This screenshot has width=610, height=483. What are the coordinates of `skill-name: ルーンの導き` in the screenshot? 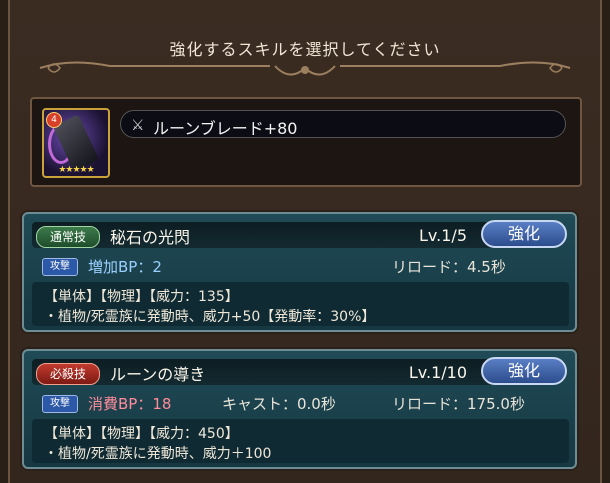 It's located at (158, 374).